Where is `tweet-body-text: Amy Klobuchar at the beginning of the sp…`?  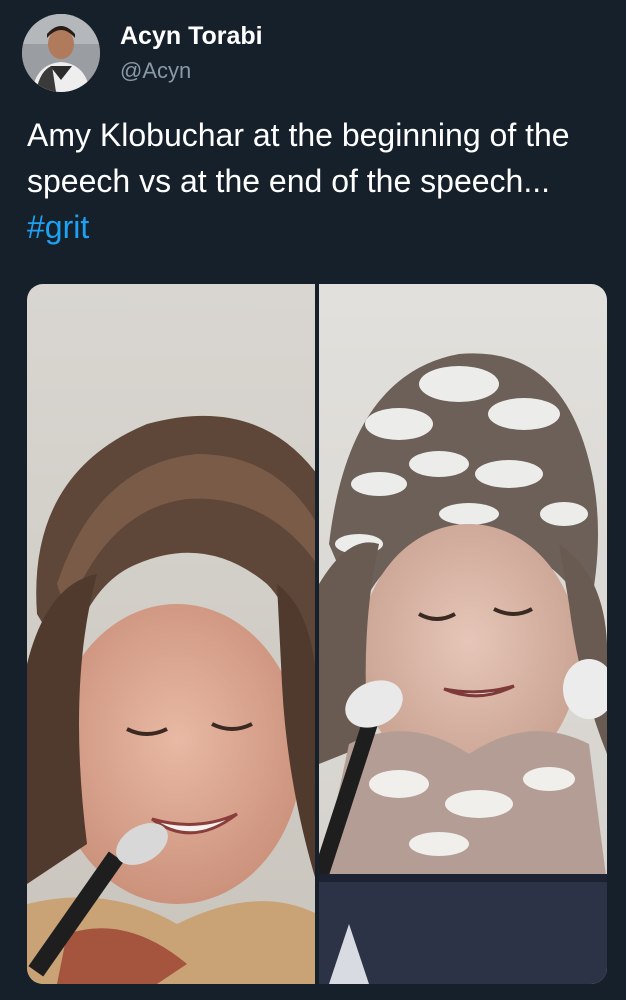
tweet-body-text: Amy Klobuchar at the beginning of the sp… is located at coordinates (298, 158).